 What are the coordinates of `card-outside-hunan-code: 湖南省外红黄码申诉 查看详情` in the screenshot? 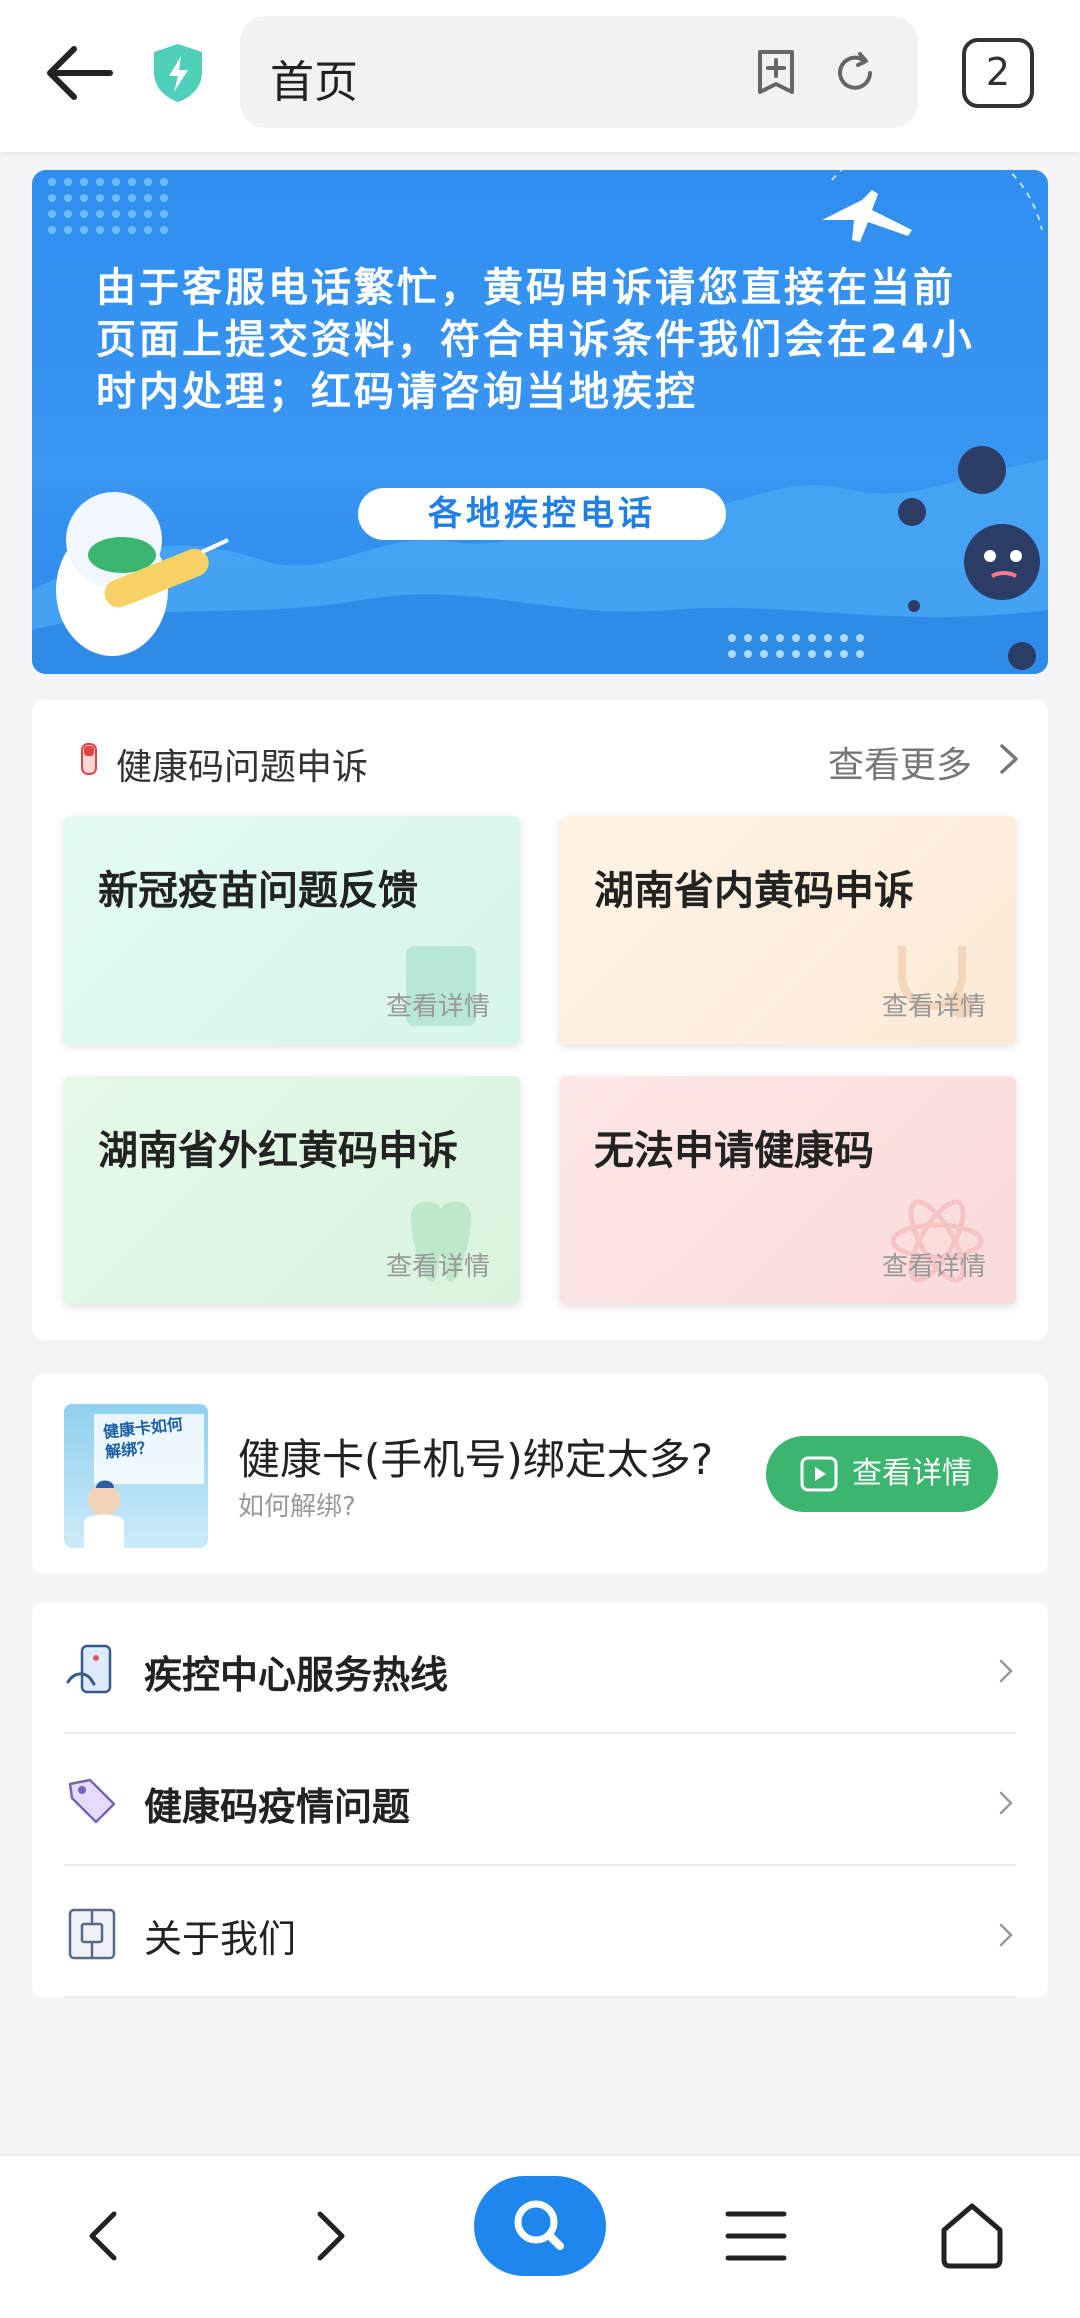 It's located at (292, 1190).